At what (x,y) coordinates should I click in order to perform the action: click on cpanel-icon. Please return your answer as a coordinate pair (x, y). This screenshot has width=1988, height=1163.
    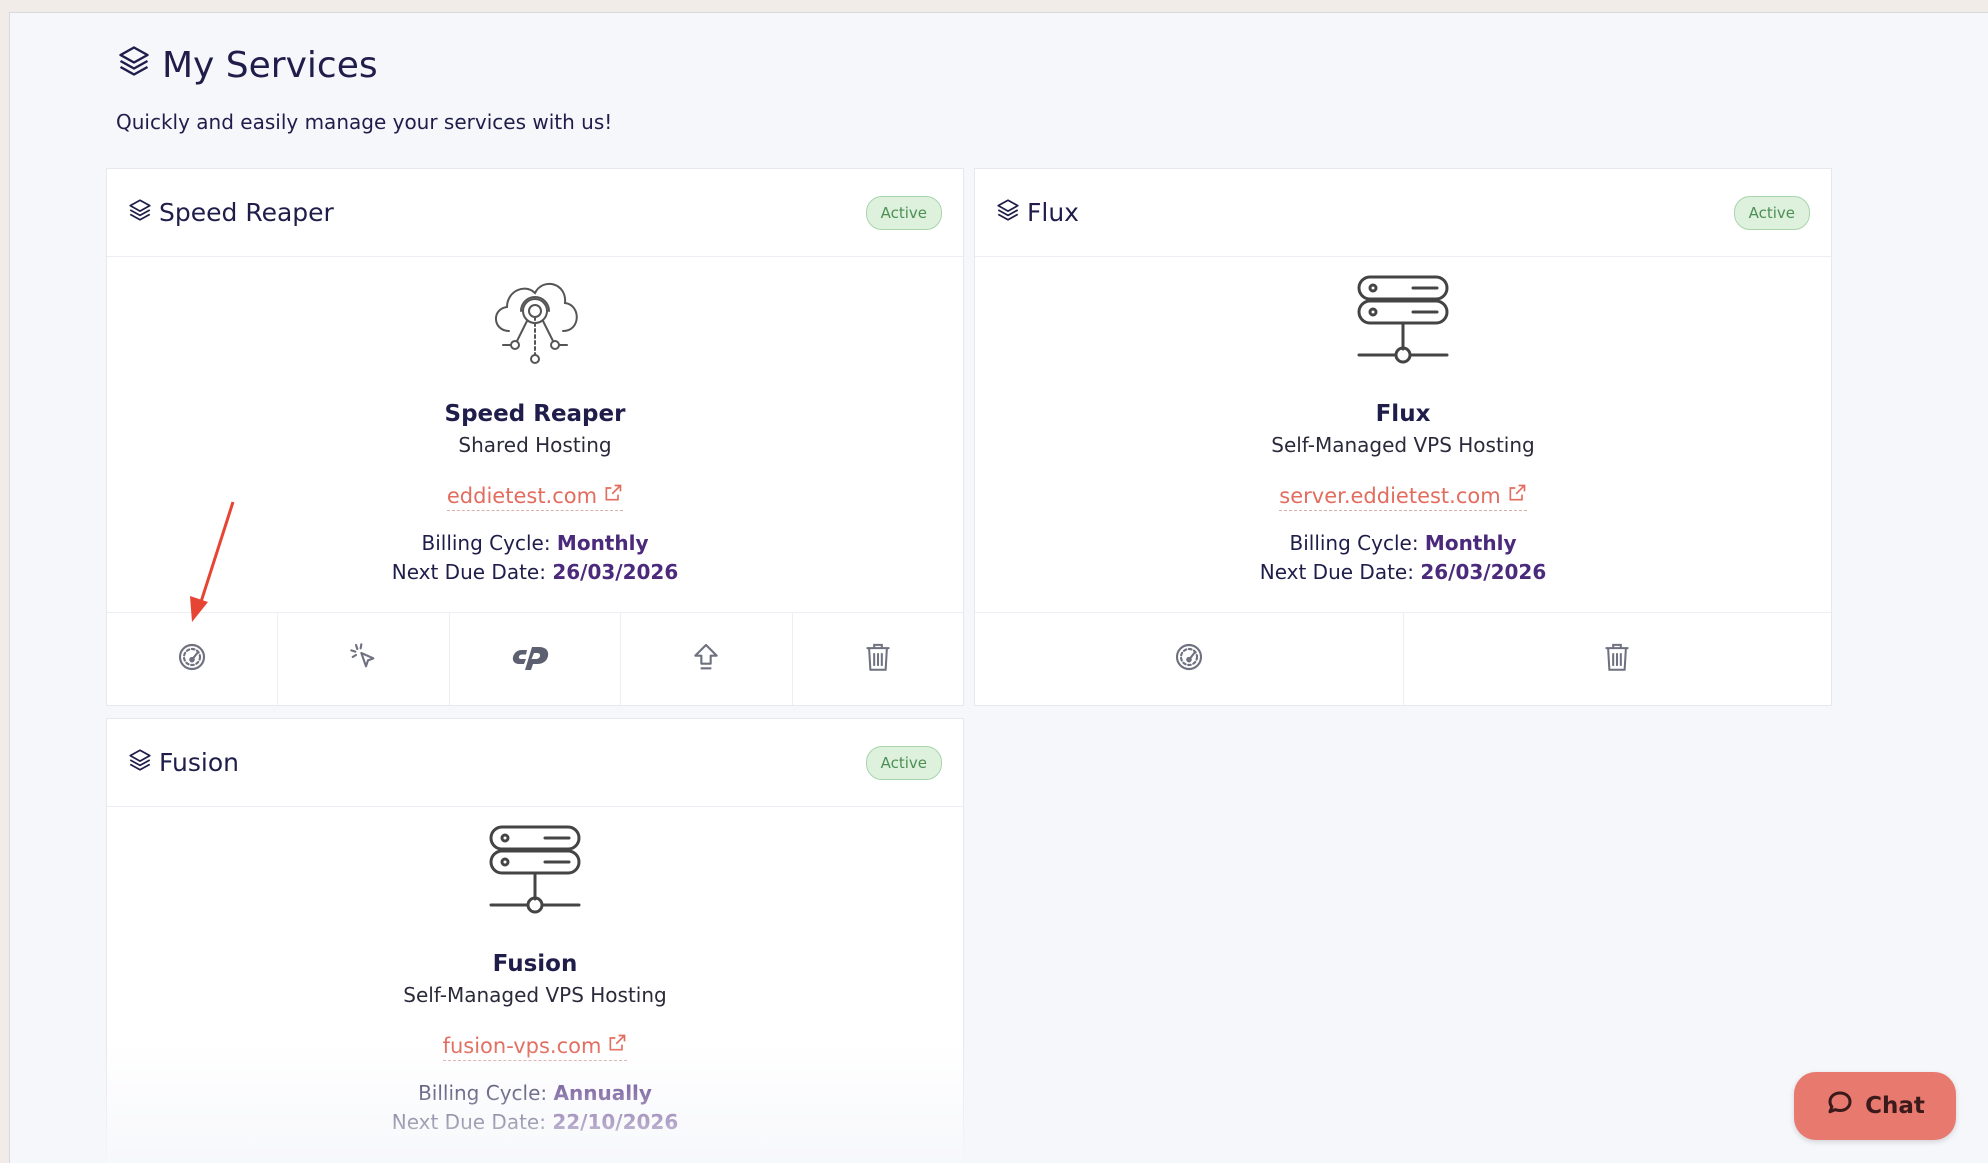
    Looking at the image, I should click on (535, 659).